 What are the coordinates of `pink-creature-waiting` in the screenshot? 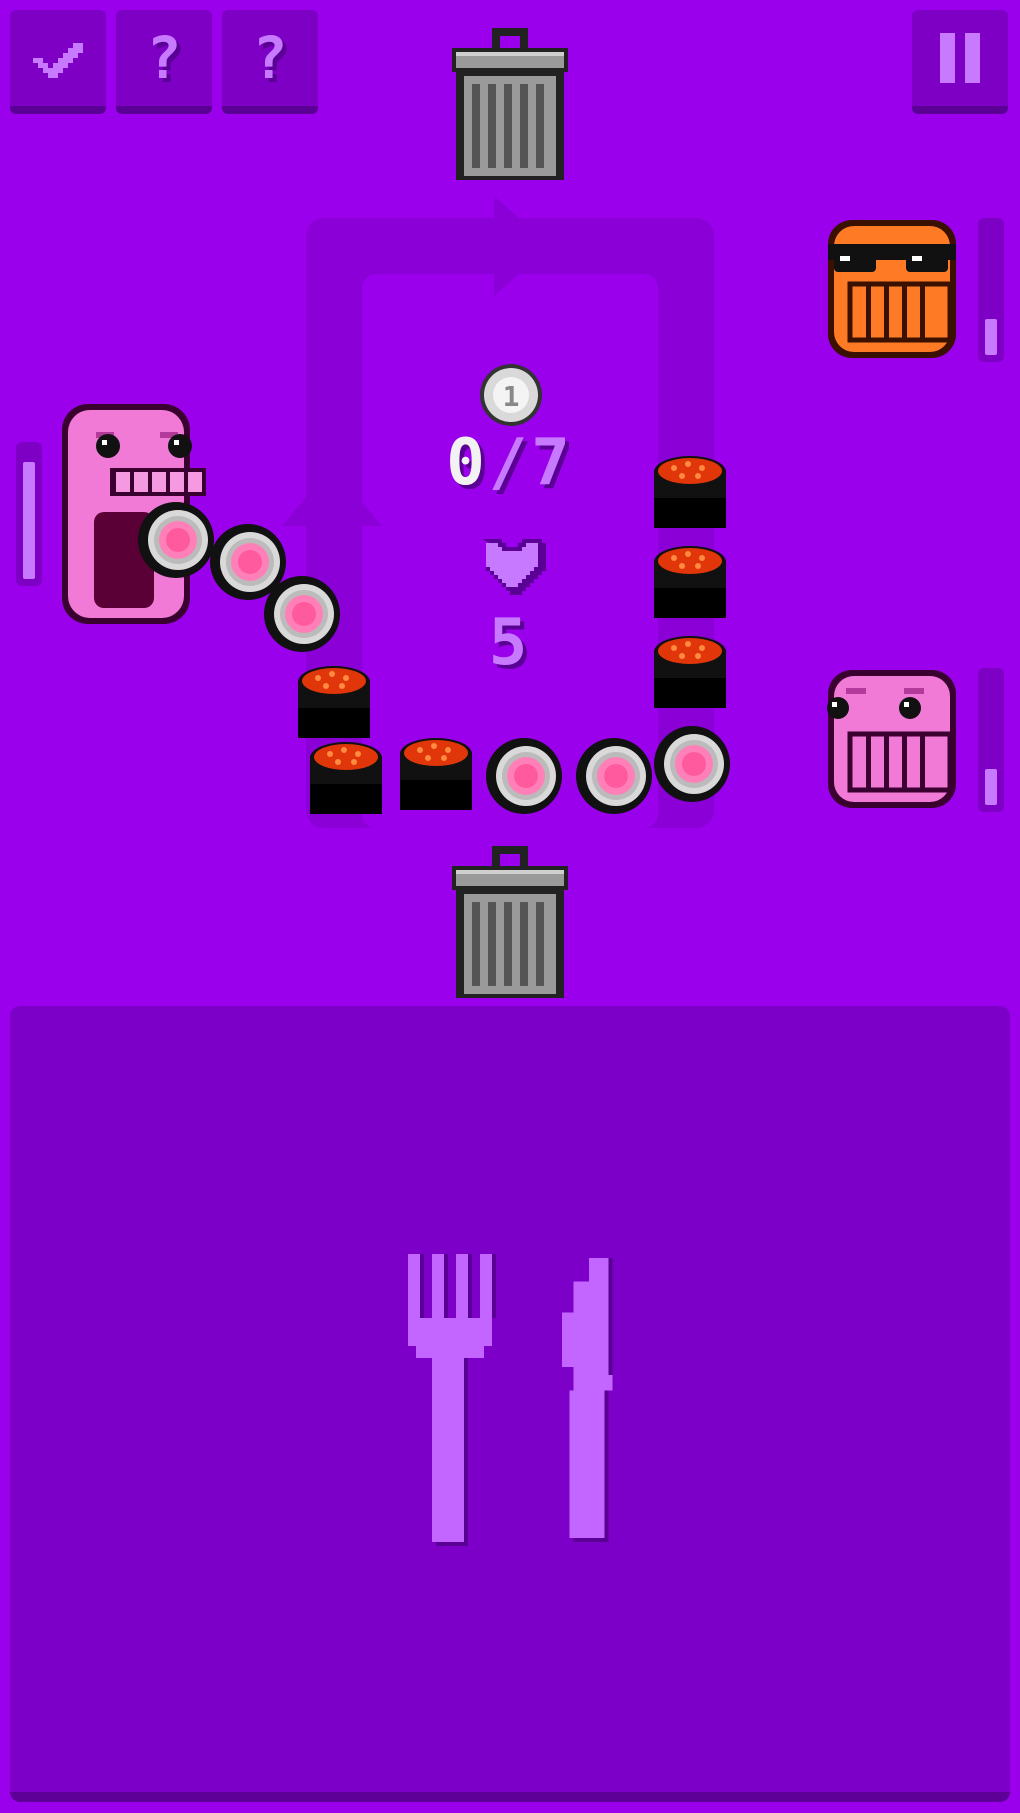 It's located at (891, 739).